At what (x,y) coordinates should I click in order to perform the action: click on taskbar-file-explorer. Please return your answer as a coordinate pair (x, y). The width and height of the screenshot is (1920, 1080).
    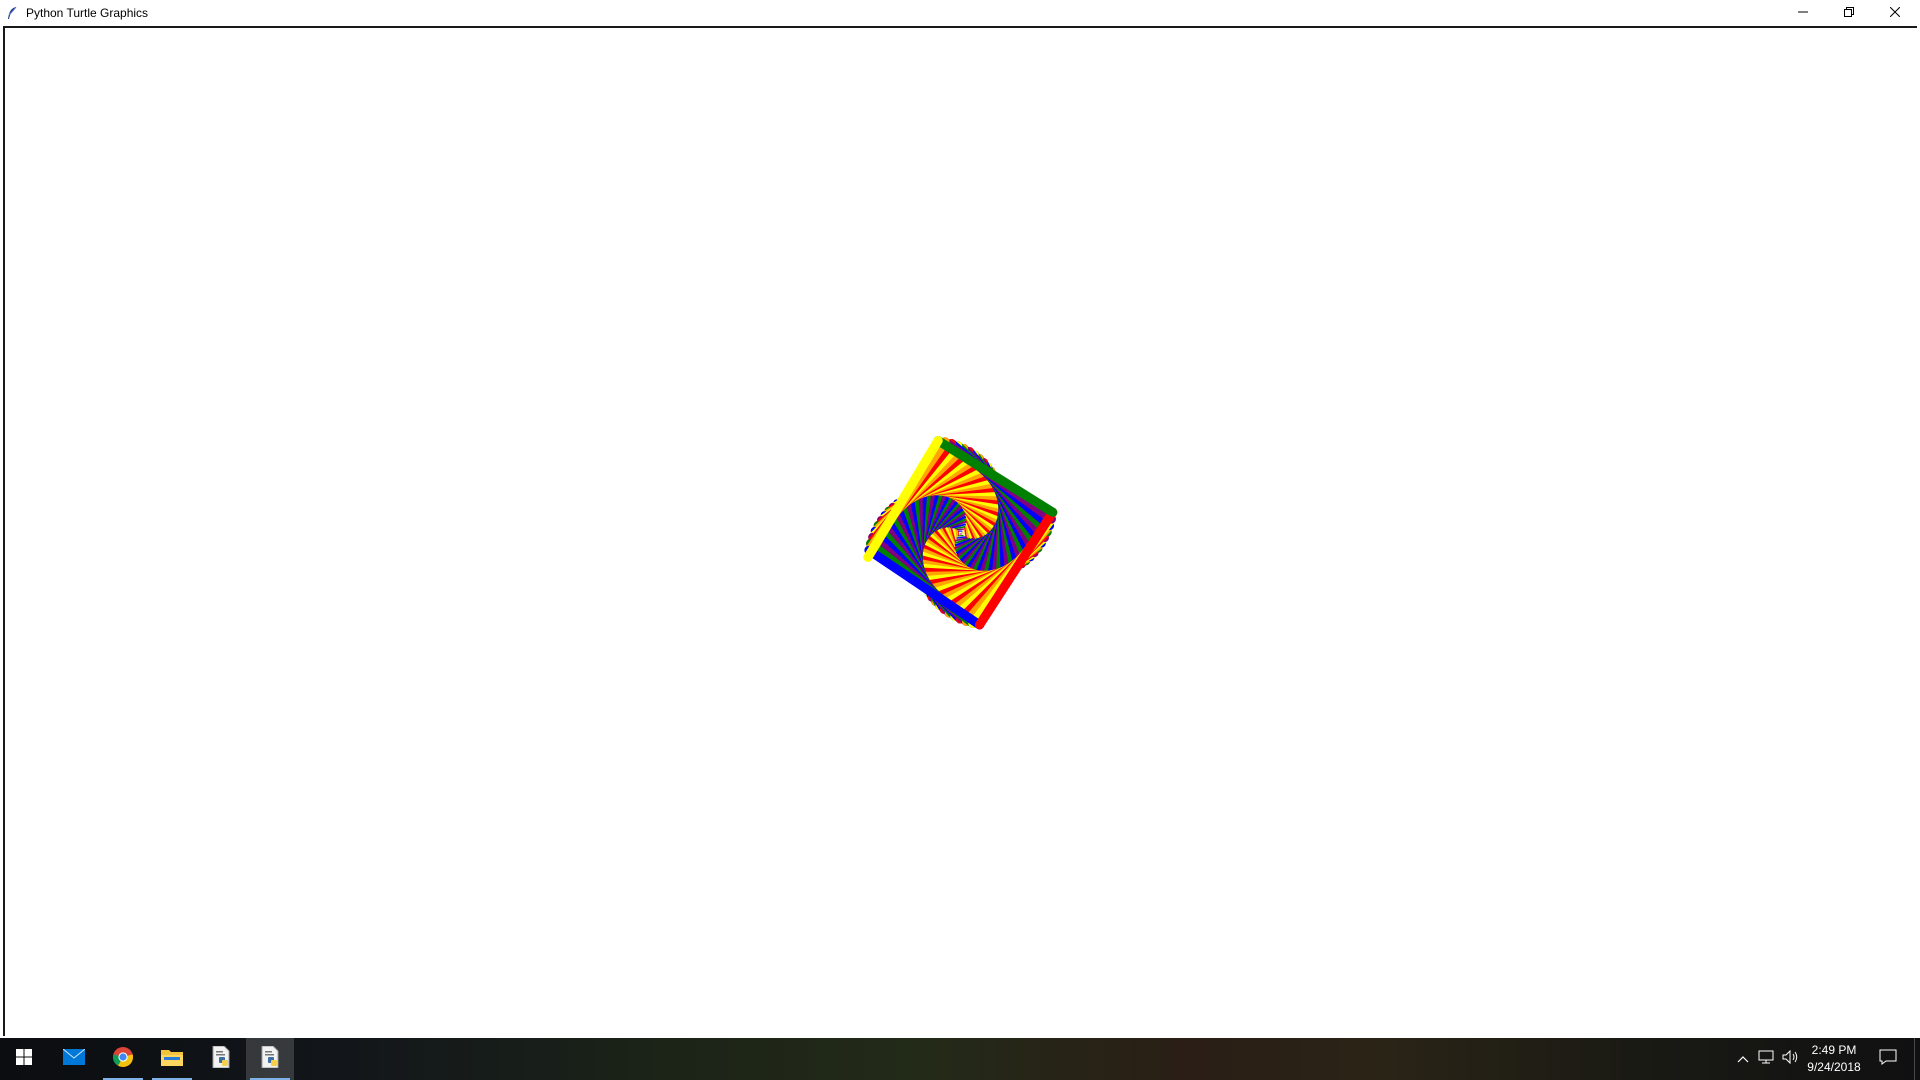
    Looking at the image, I should click on (172, 1059).